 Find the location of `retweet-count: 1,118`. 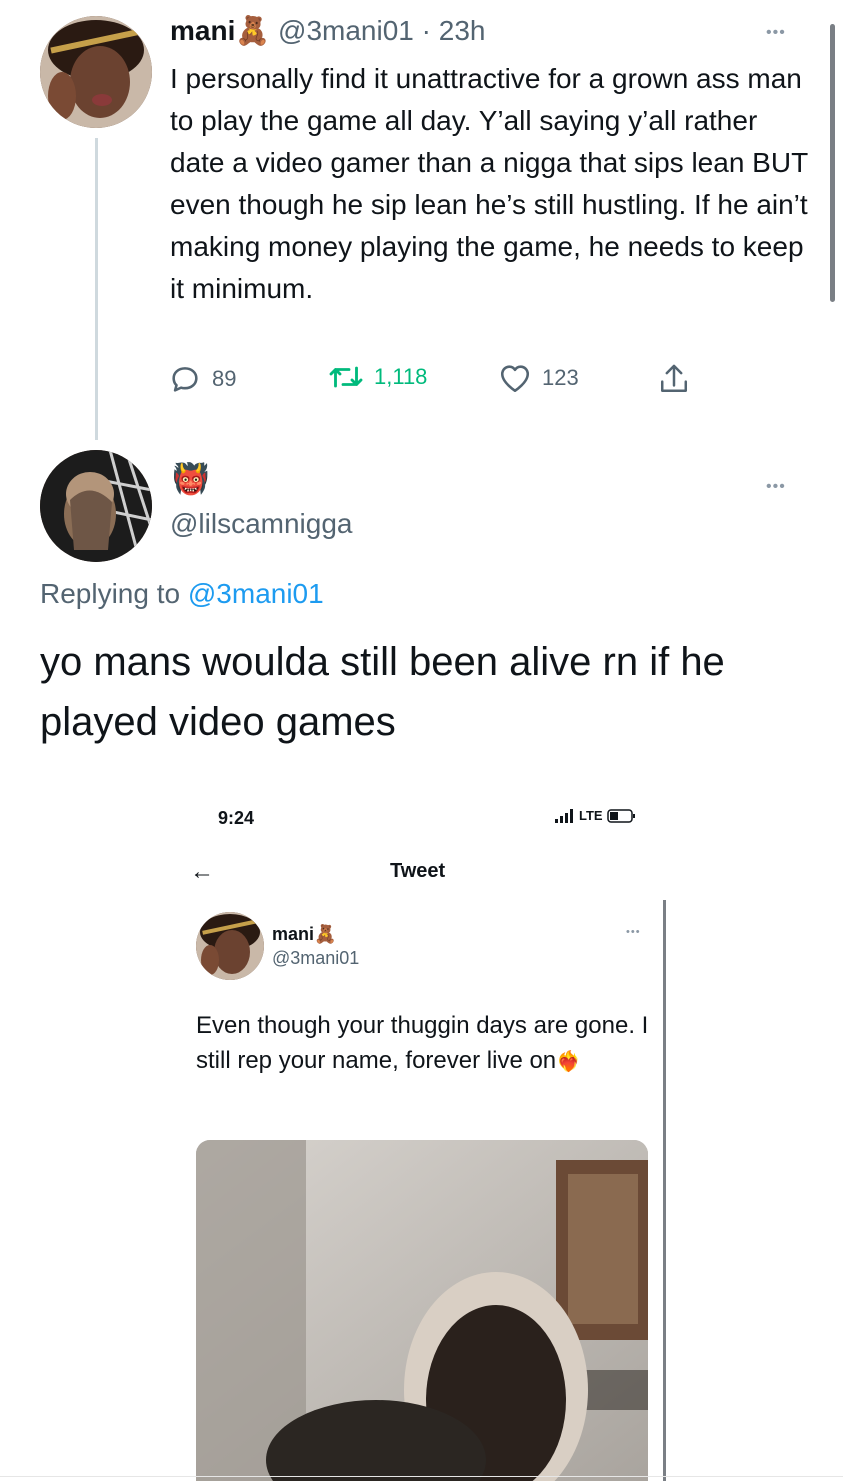

retweet-count: 1,118 is located at coordinates (401, 376).